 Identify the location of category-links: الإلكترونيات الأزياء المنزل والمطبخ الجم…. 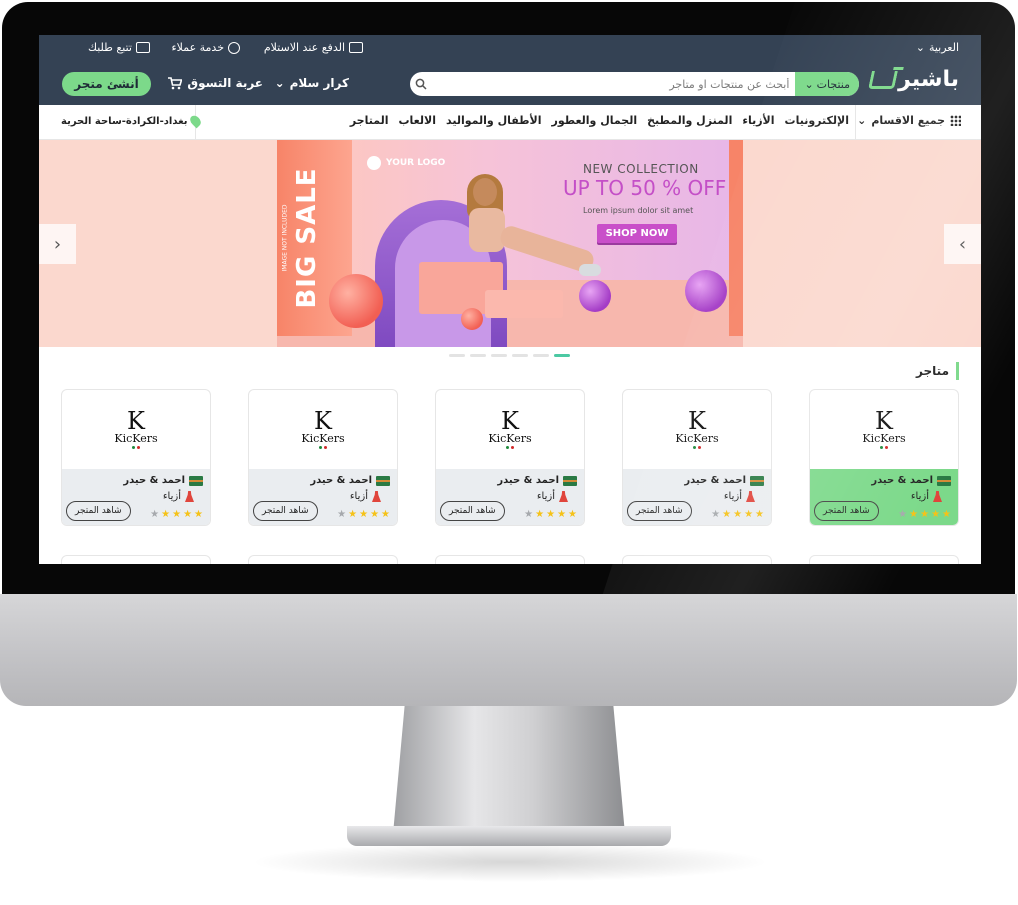
(599, 120).